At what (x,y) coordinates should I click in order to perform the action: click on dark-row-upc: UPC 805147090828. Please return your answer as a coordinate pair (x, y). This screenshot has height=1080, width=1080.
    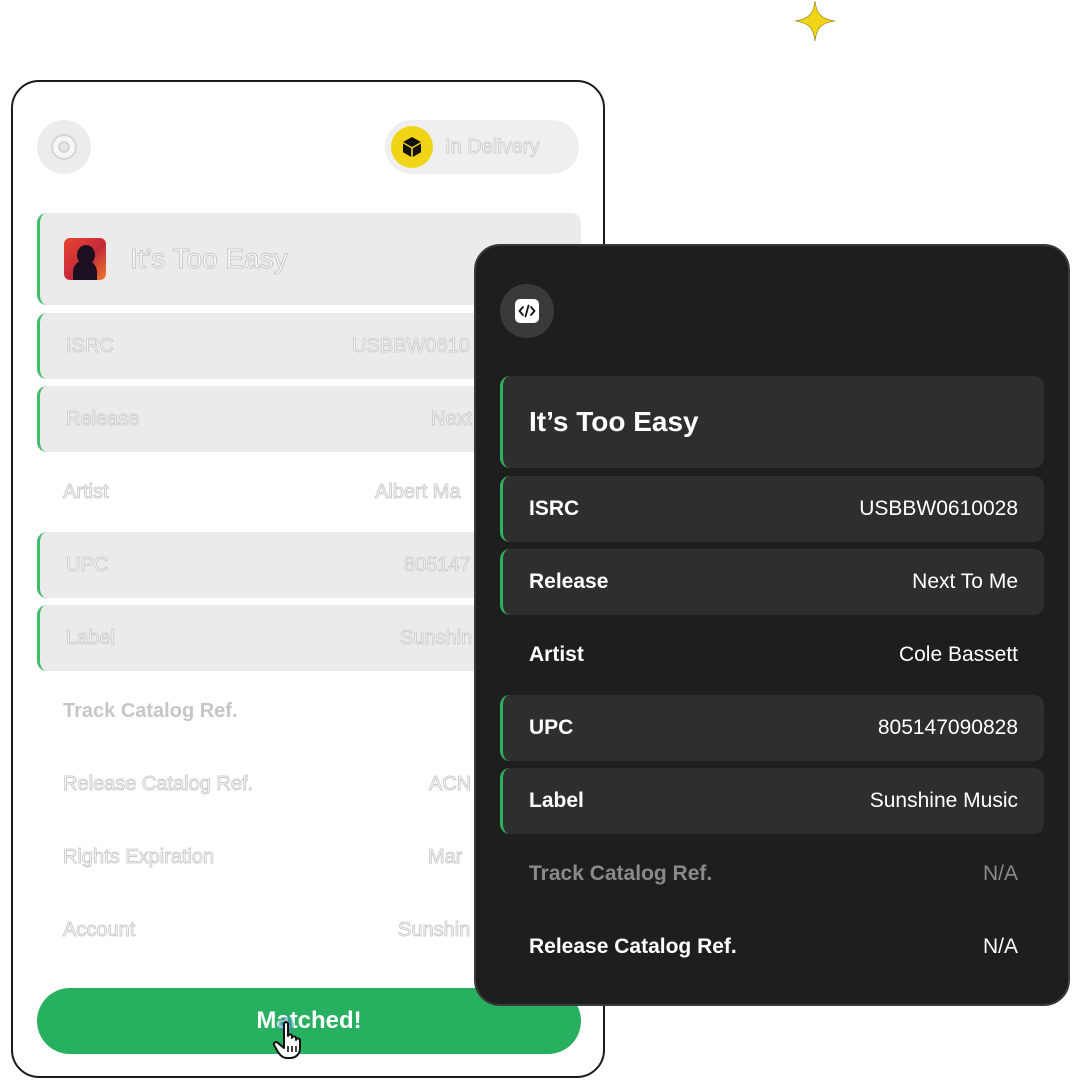
    Looking at the image, I should click on (772, 728).